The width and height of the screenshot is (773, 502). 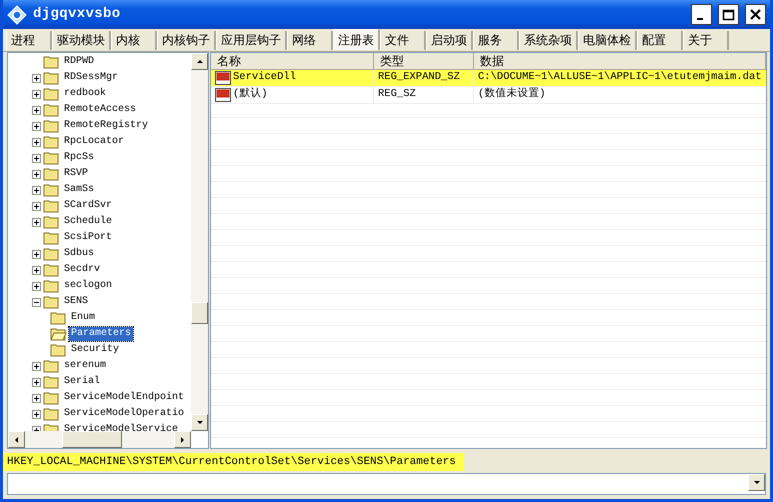 What do you see at coordinates (548, 40) in the screenshot?
I see `tab: 系统杂项` at bounding box center [548, 40].